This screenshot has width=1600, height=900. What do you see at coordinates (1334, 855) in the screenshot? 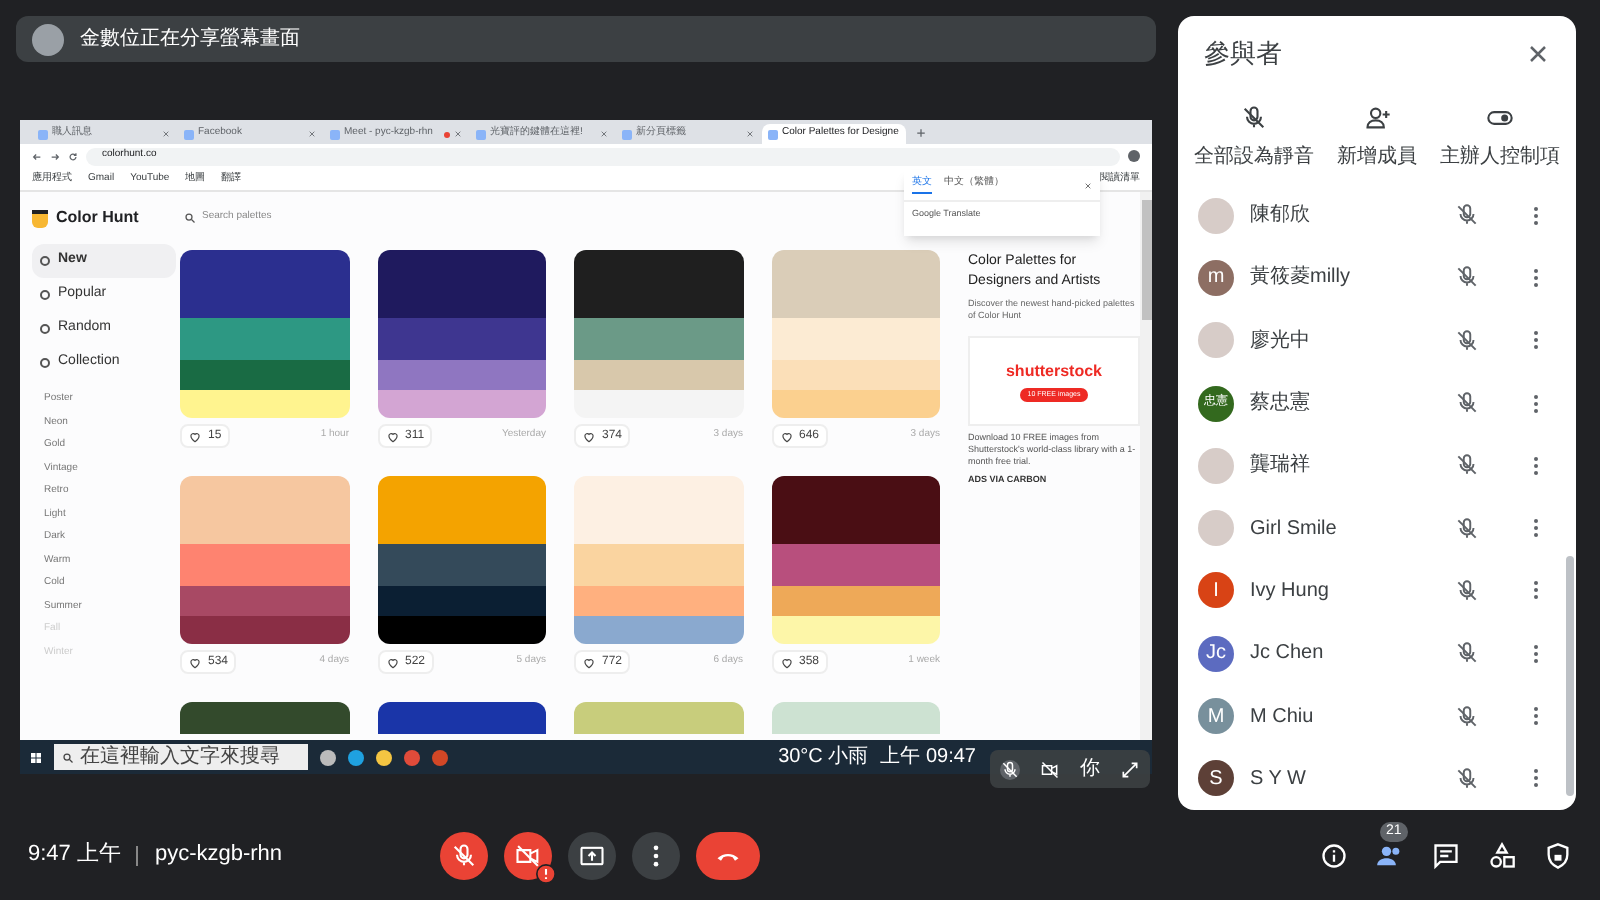
I see `info-icon` at bounding box center [1334, 855].